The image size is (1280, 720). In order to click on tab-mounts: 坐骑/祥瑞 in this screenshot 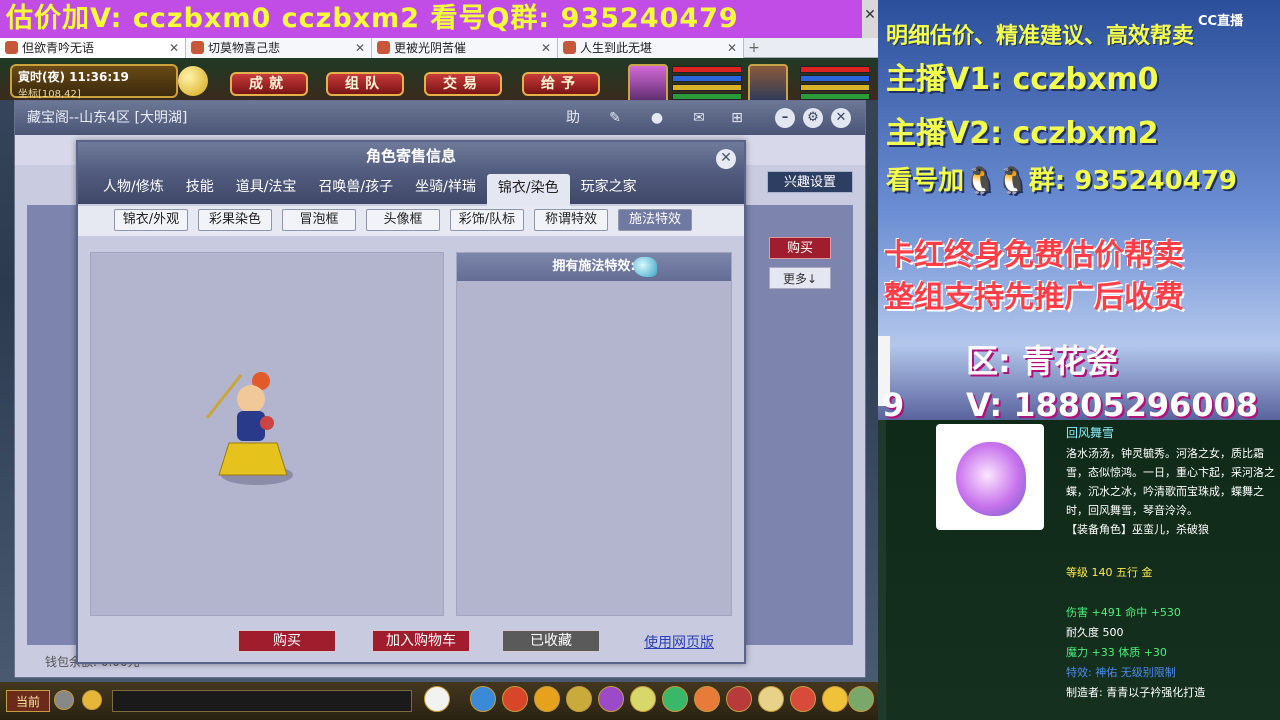, I will do `click(445, 188)`.